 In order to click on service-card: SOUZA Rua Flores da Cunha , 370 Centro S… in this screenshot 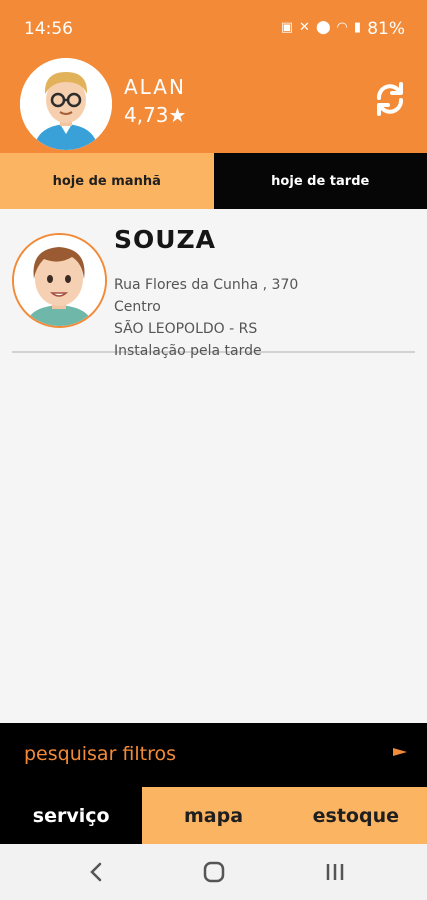, I will do `click(213, 292)`.